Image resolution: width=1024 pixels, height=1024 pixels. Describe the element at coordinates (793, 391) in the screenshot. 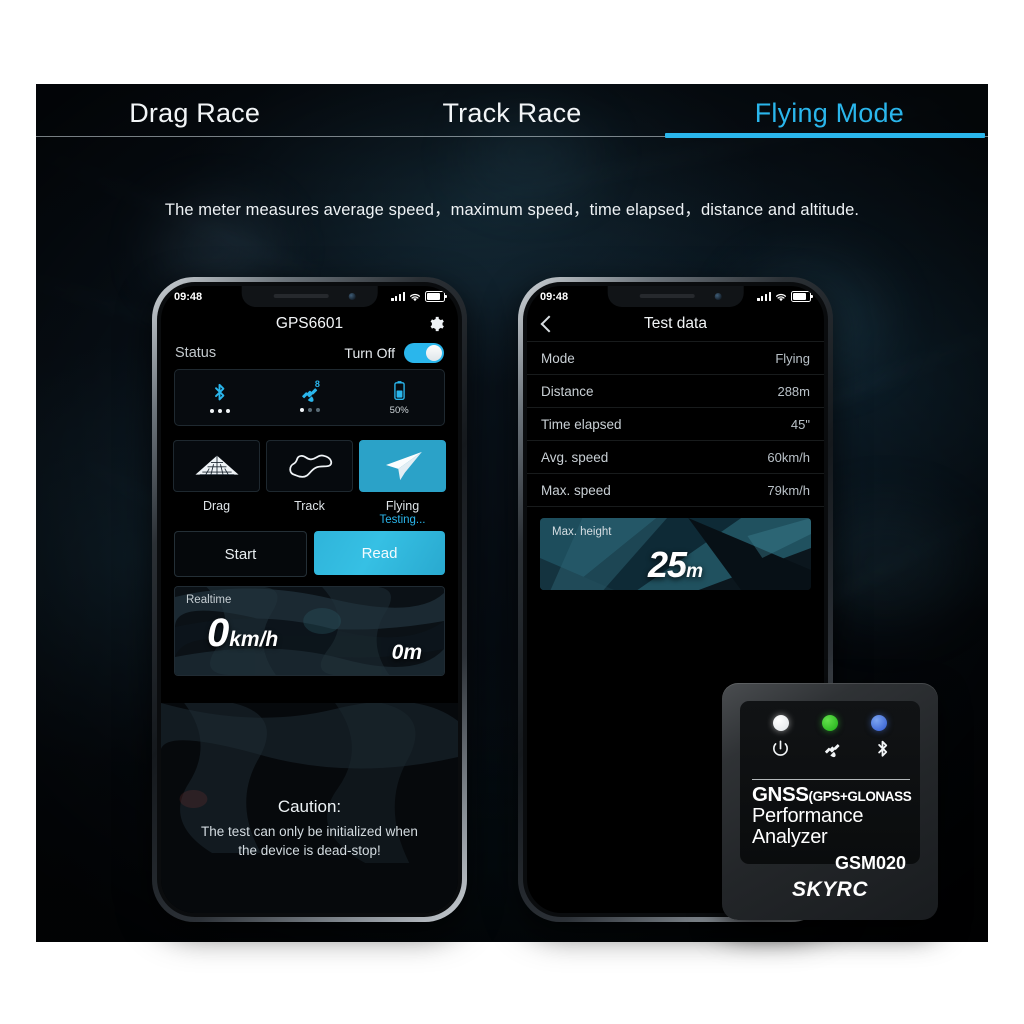

I see `row-value: 288m` at that location.